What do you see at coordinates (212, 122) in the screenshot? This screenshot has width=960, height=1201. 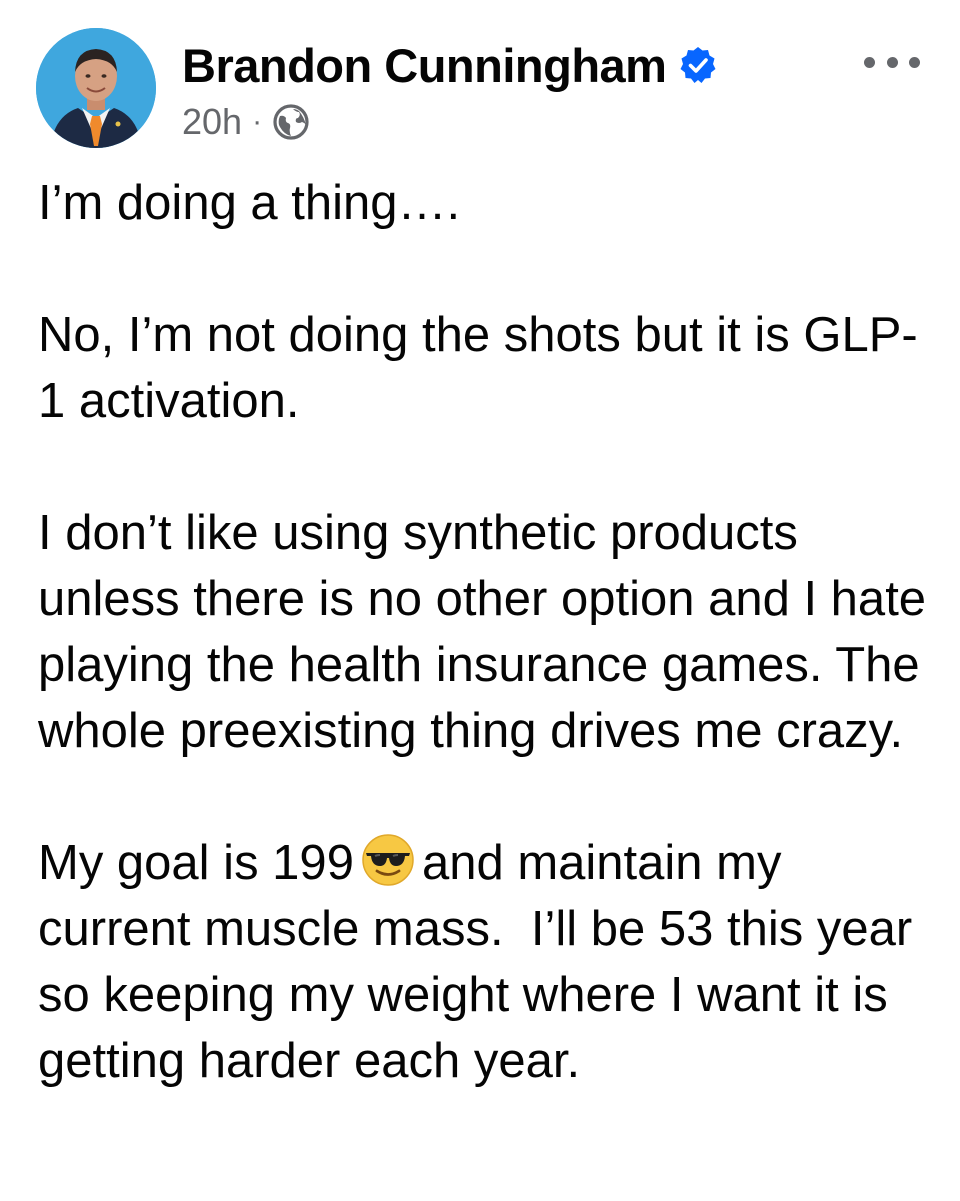 I see `post-timestamp: 20h` at bounding box center [212, 122].